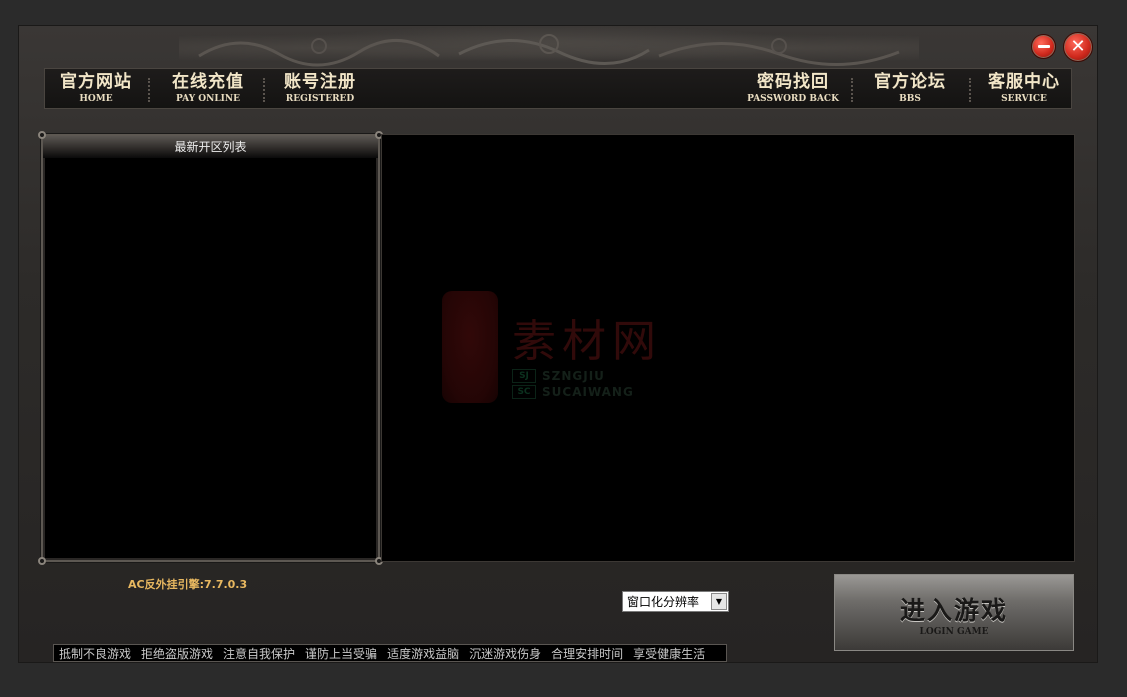 The height and width of the screenshot is (697, 1127). I want to click on health-notice-item: 拒绝盗版游戏, so click(177, 653).